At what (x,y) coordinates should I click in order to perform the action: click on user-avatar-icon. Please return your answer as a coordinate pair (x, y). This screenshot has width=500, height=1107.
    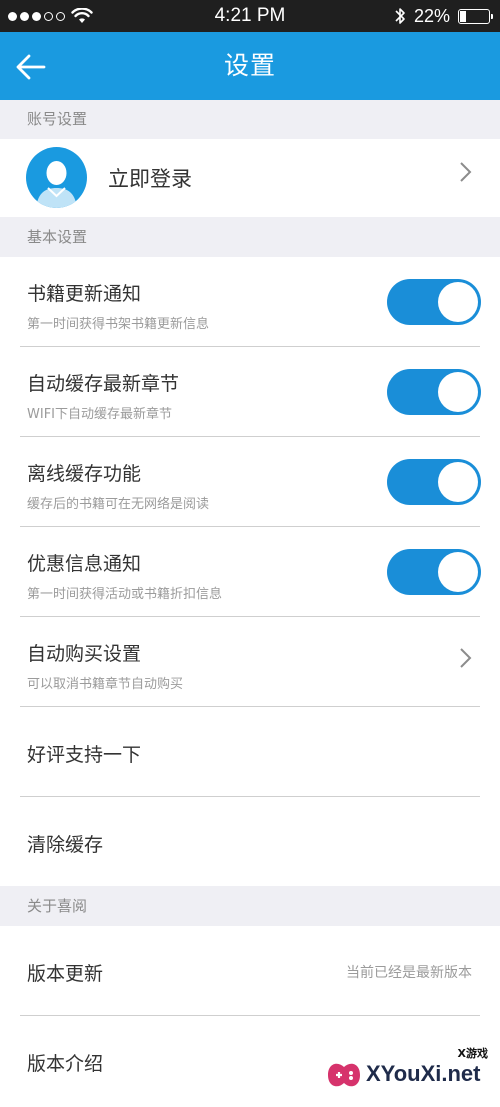
    Looking at the image, I should click on (56, 184).